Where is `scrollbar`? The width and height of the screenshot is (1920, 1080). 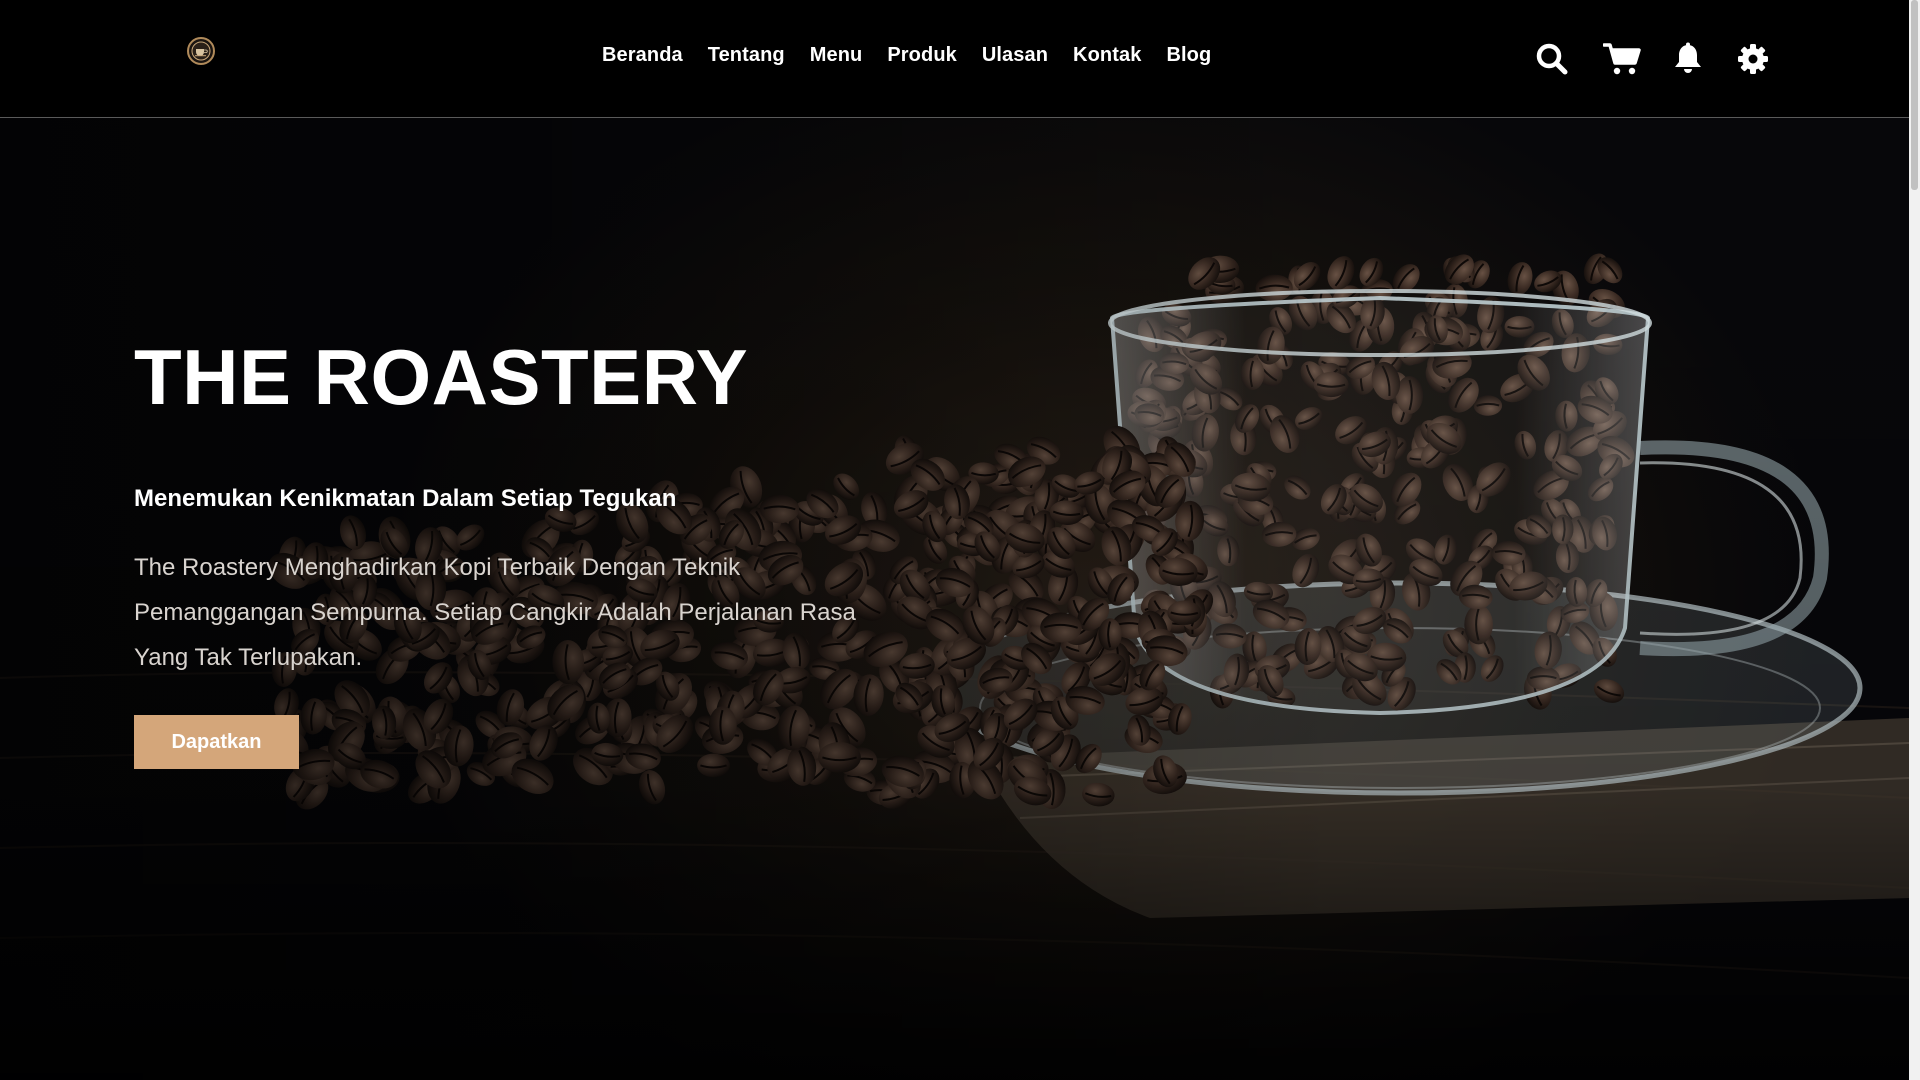 scrollbar is located at coordinates (1914, 540).